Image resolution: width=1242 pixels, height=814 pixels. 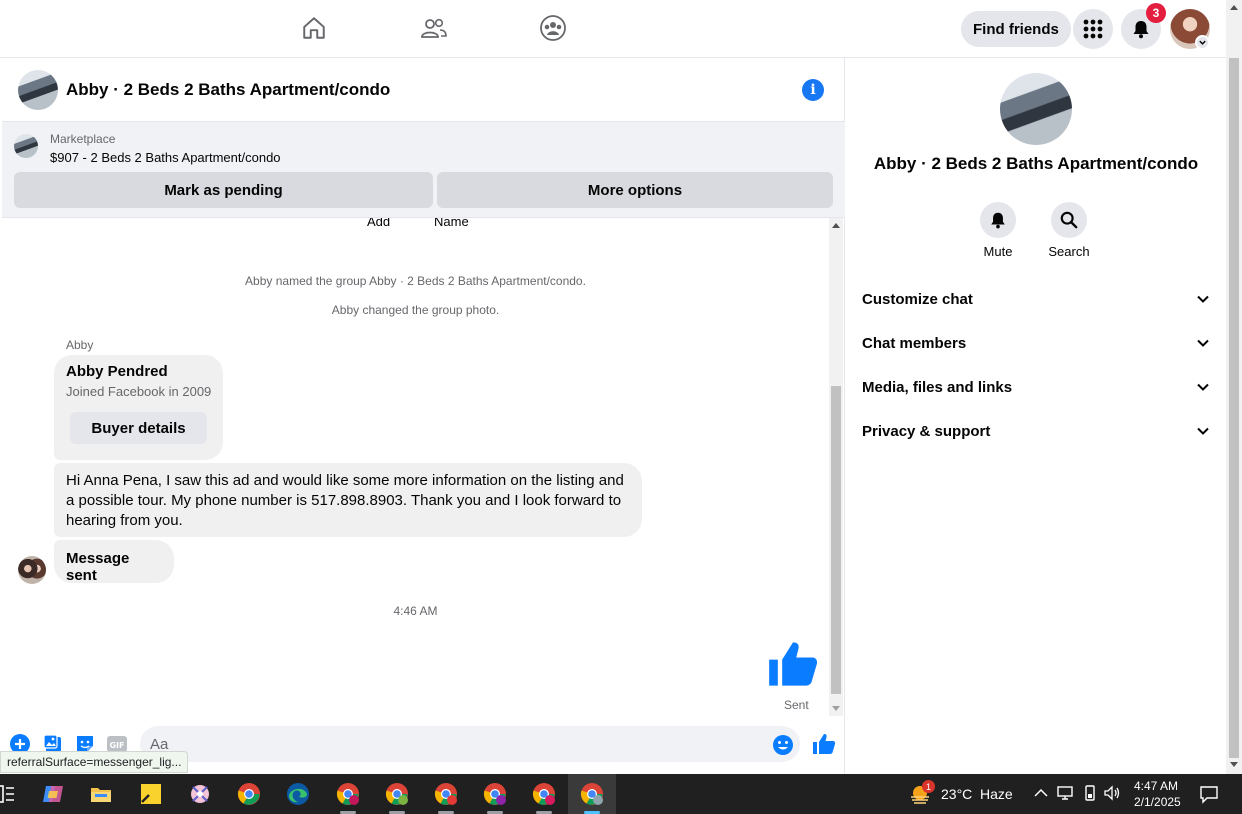 I want to click on system-message: Abby changed the group photo., so click(x=415, y=310).